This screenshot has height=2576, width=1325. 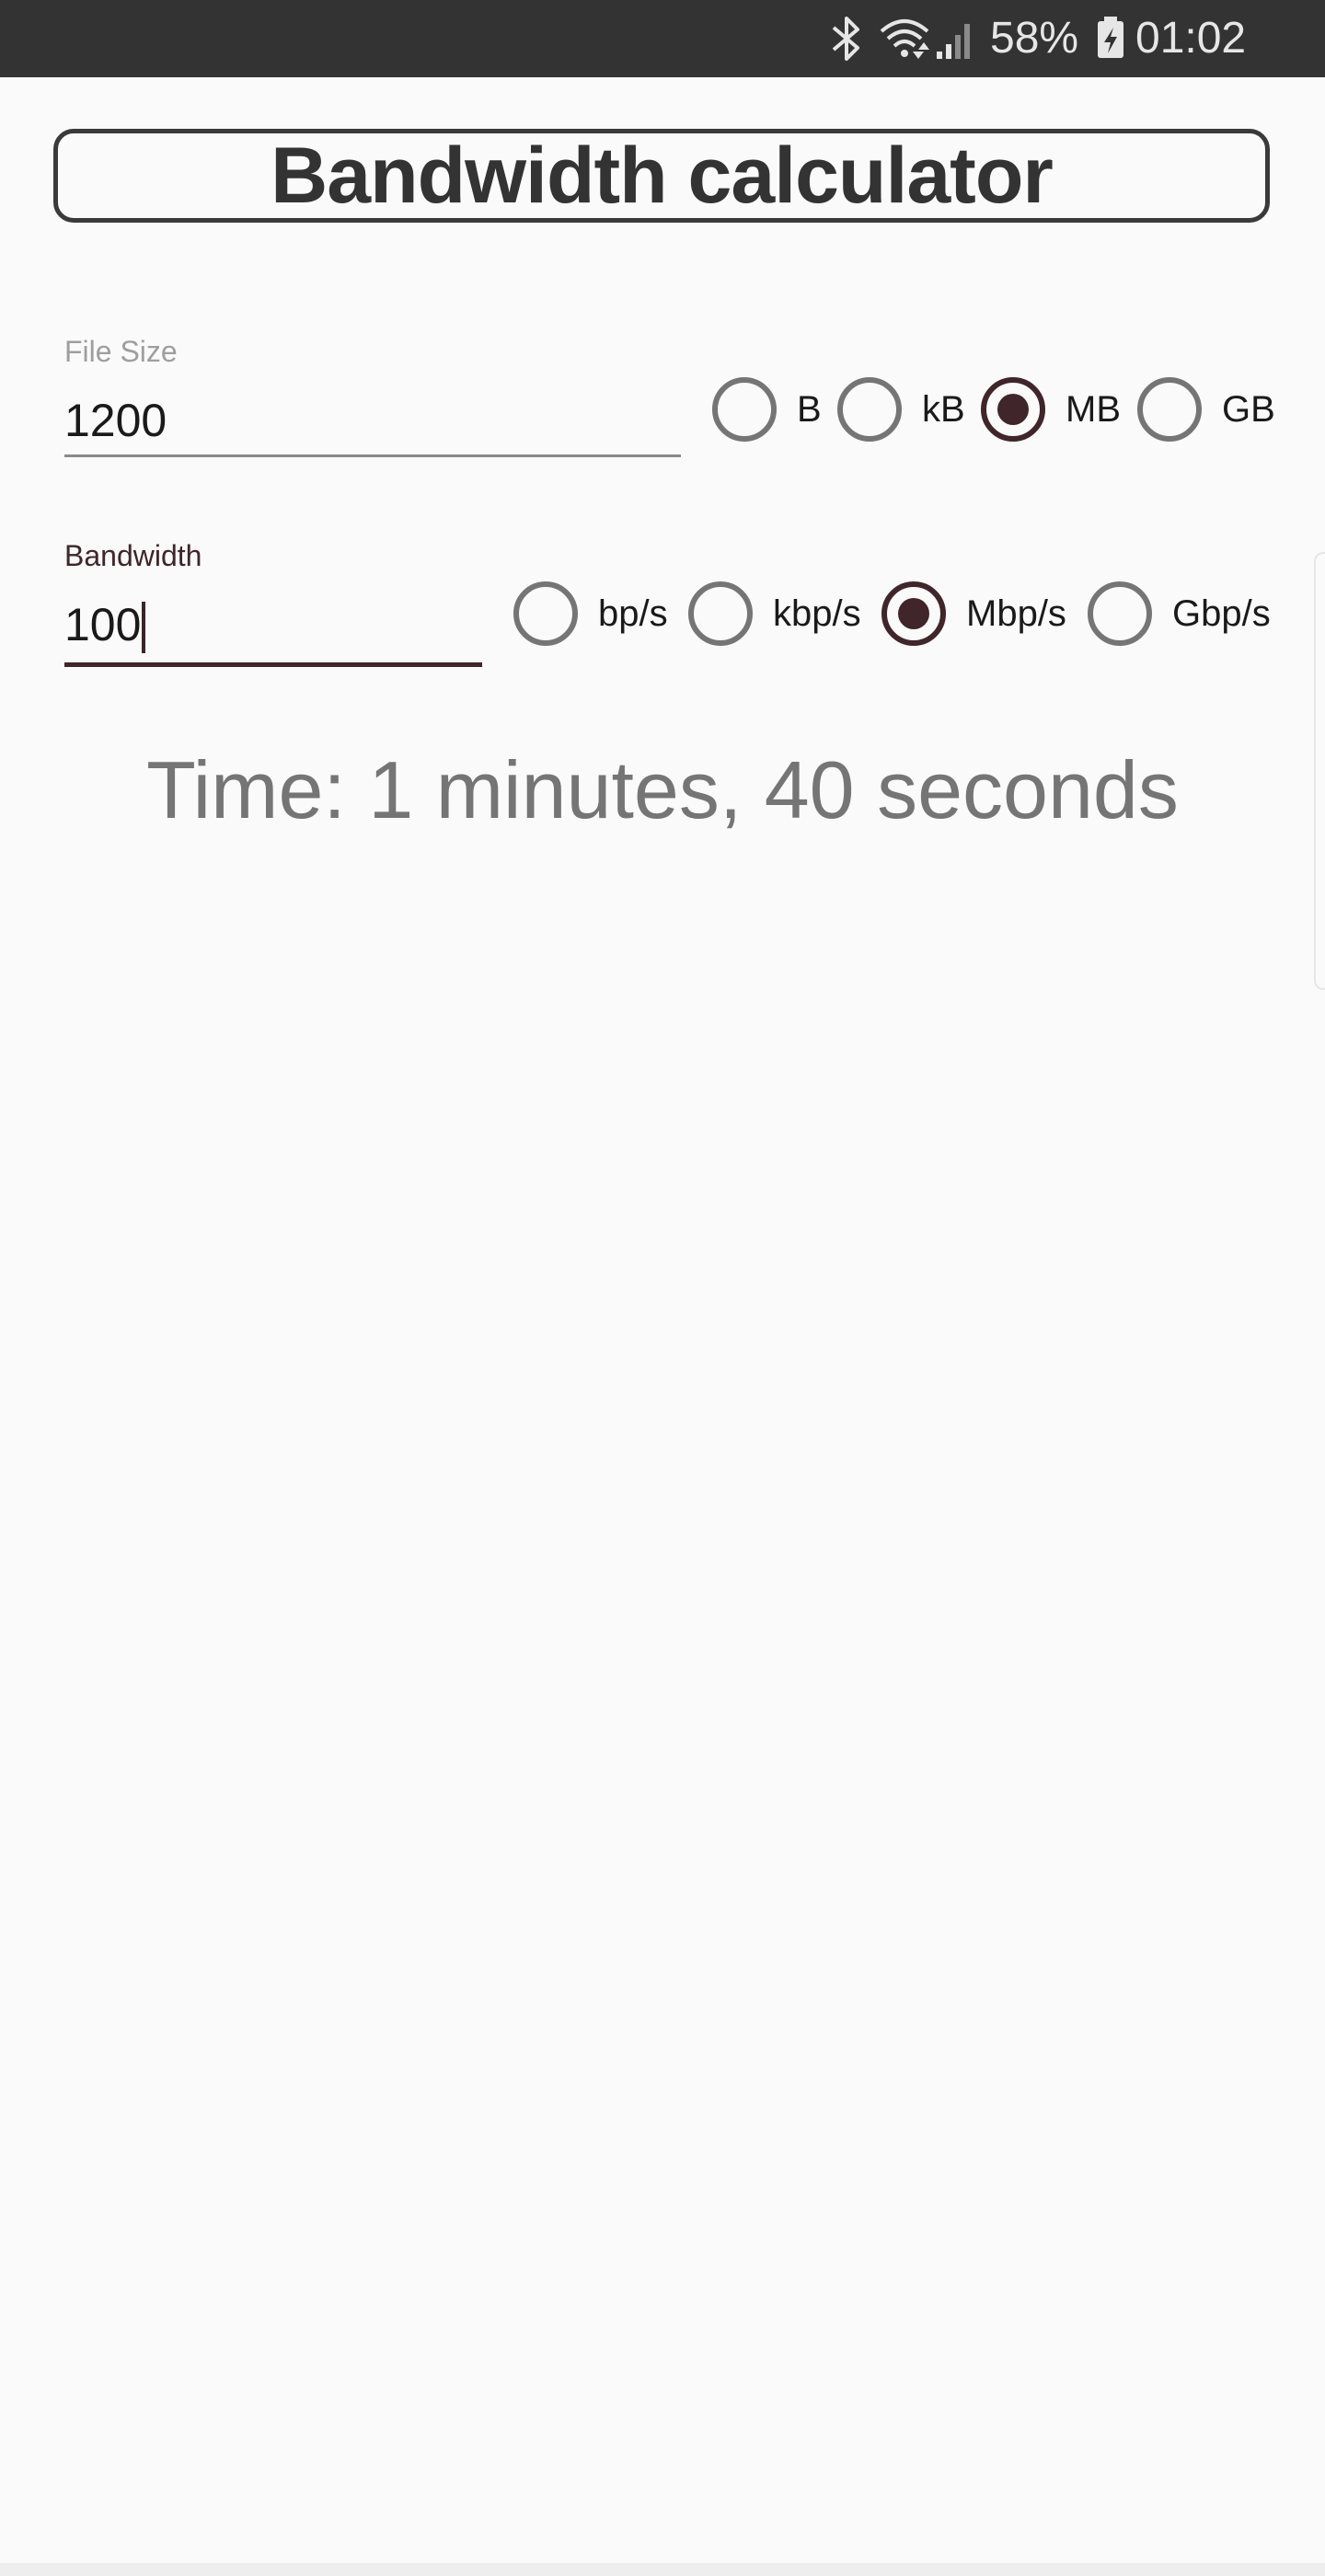 What do you see at coordinates (943, 409) in the screenshot?
I see `radio-label-kb: kB` at bounding box center [943, 409].